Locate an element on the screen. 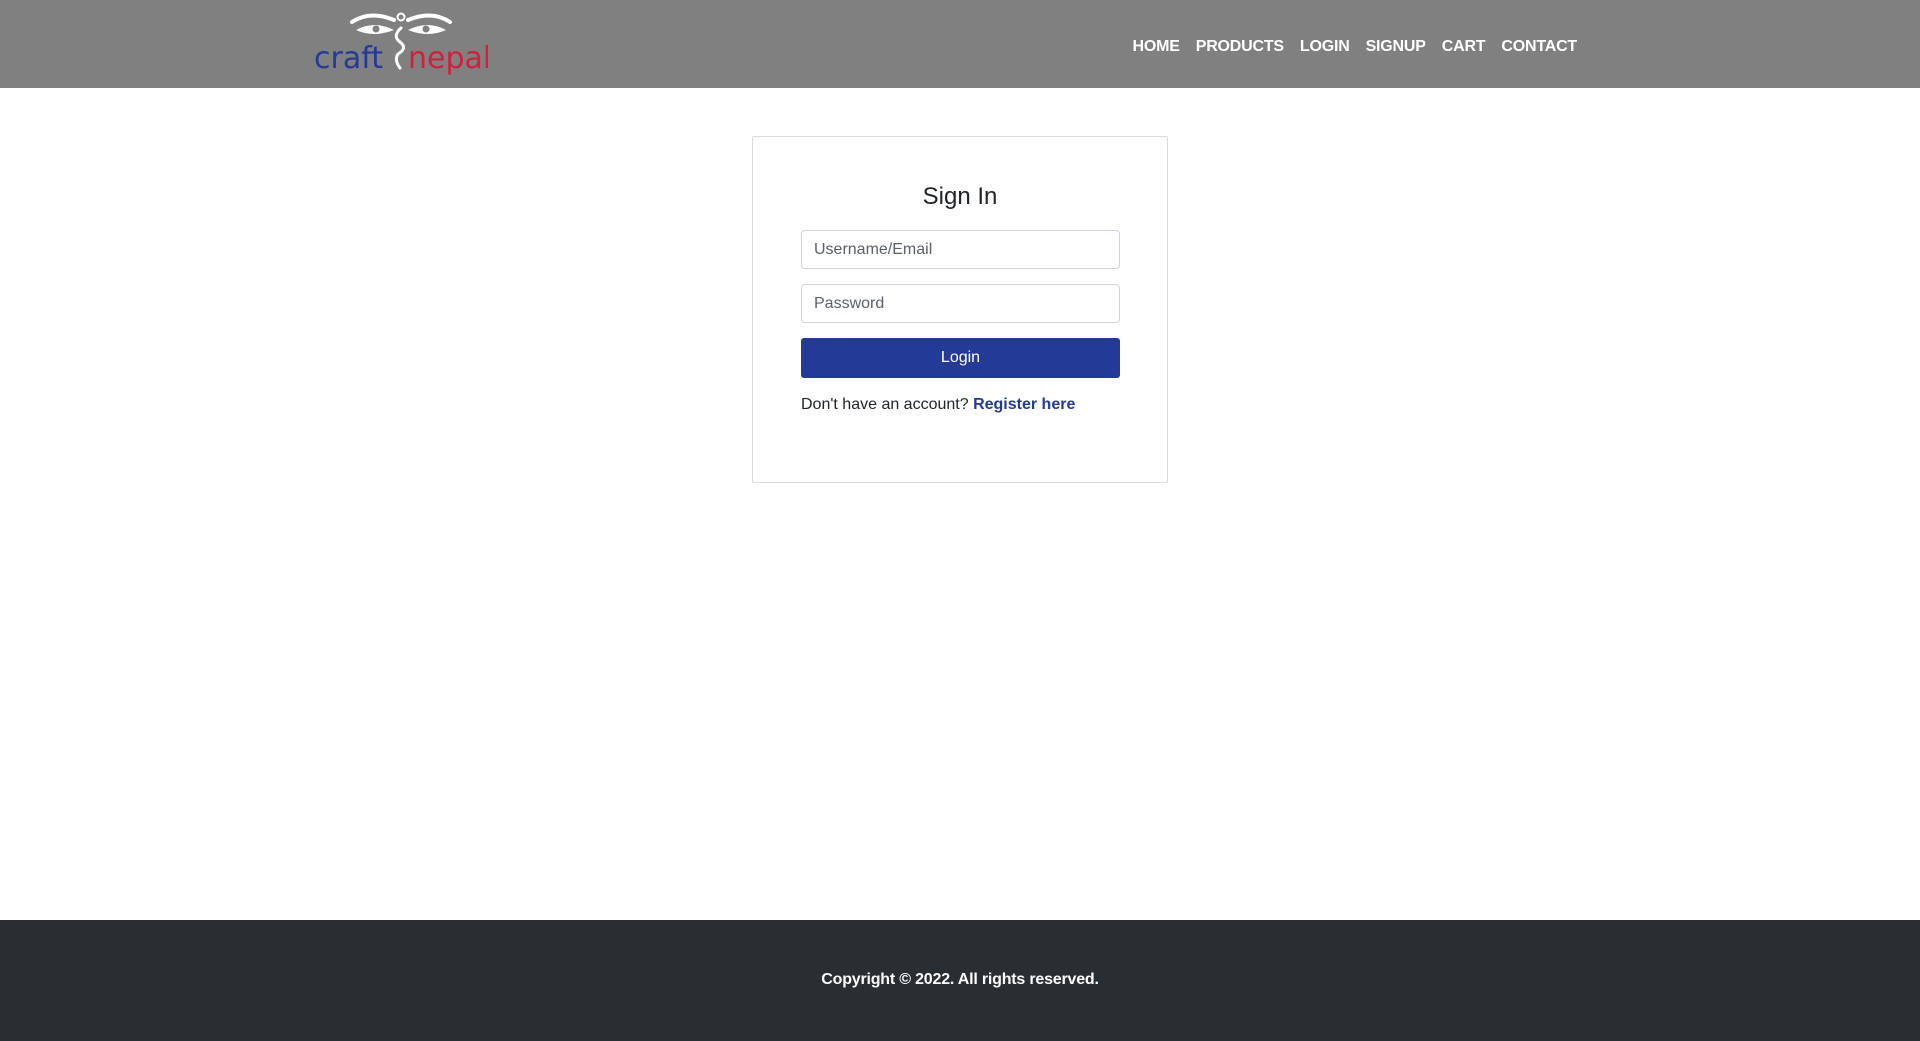  nav-signup: SIGNUP is located at coordinates (1396, 44).